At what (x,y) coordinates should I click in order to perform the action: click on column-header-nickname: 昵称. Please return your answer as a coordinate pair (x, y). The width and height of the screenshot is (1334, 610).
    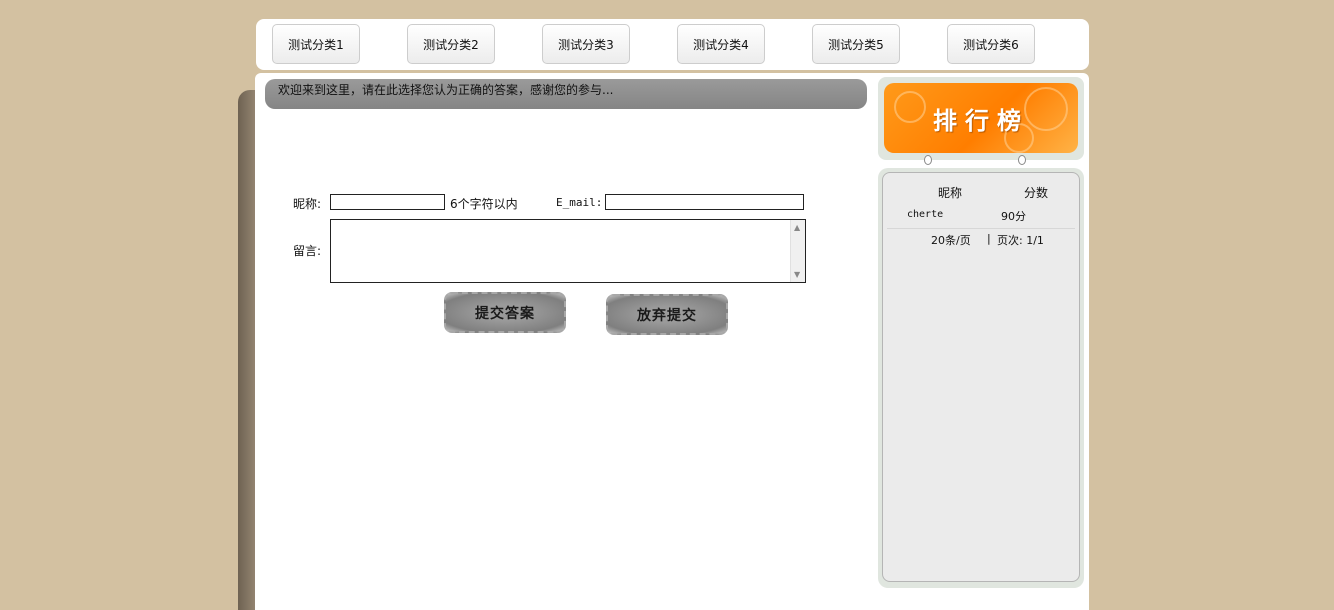
    Looking at the image, I should click on (950, 193).